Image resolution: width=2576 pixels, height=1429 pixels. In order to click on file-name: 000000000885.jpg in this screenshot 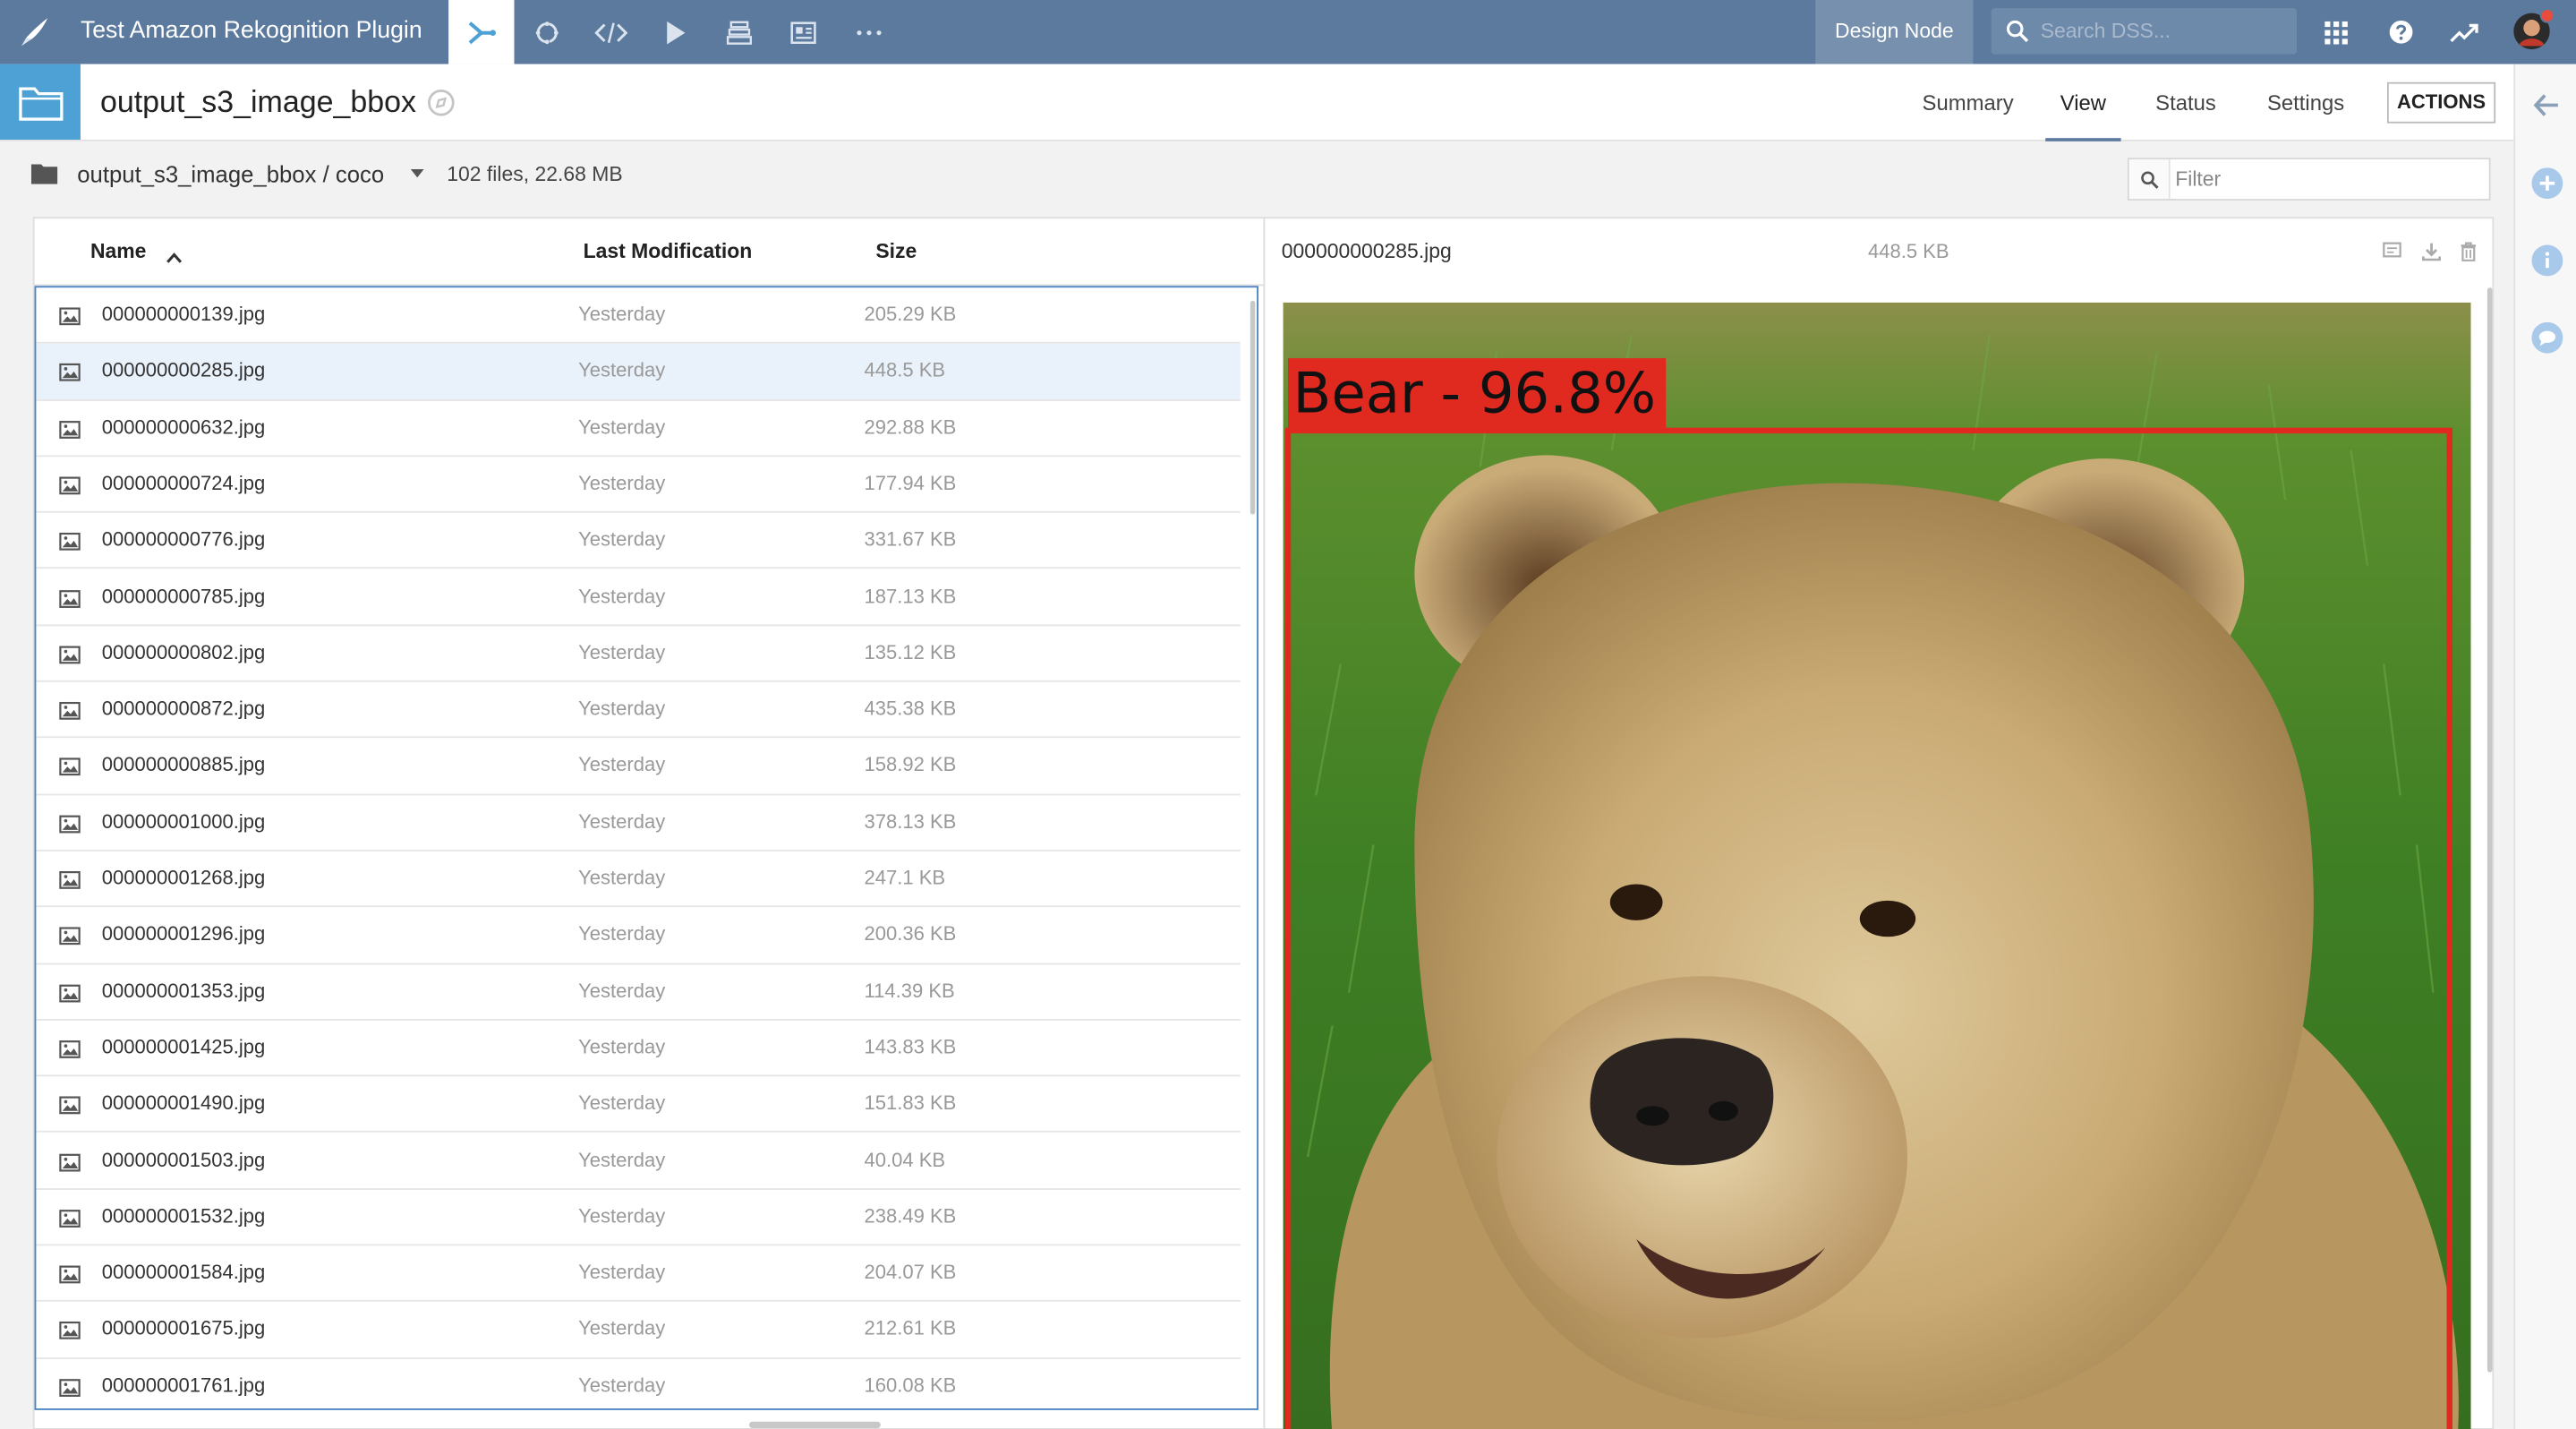, I will do `click(183, 765)`.